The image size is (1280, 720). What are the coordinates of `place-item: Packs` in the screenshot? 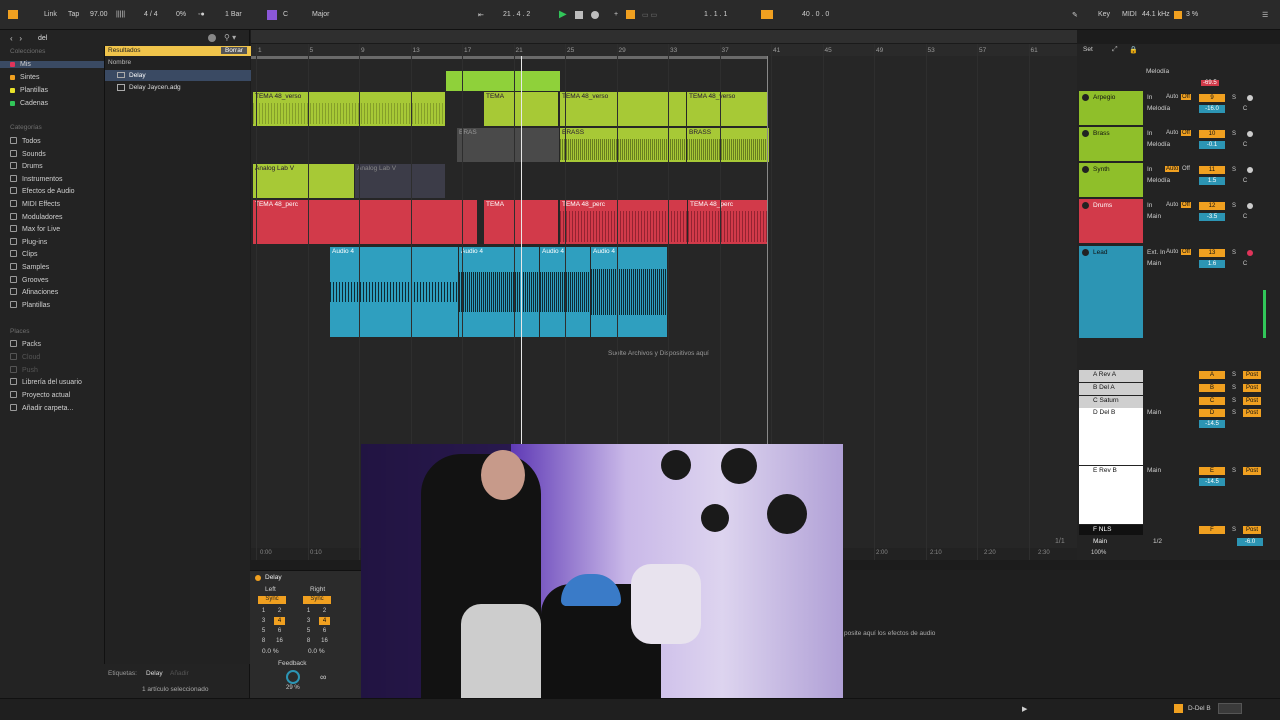 It's located at (25, 344).